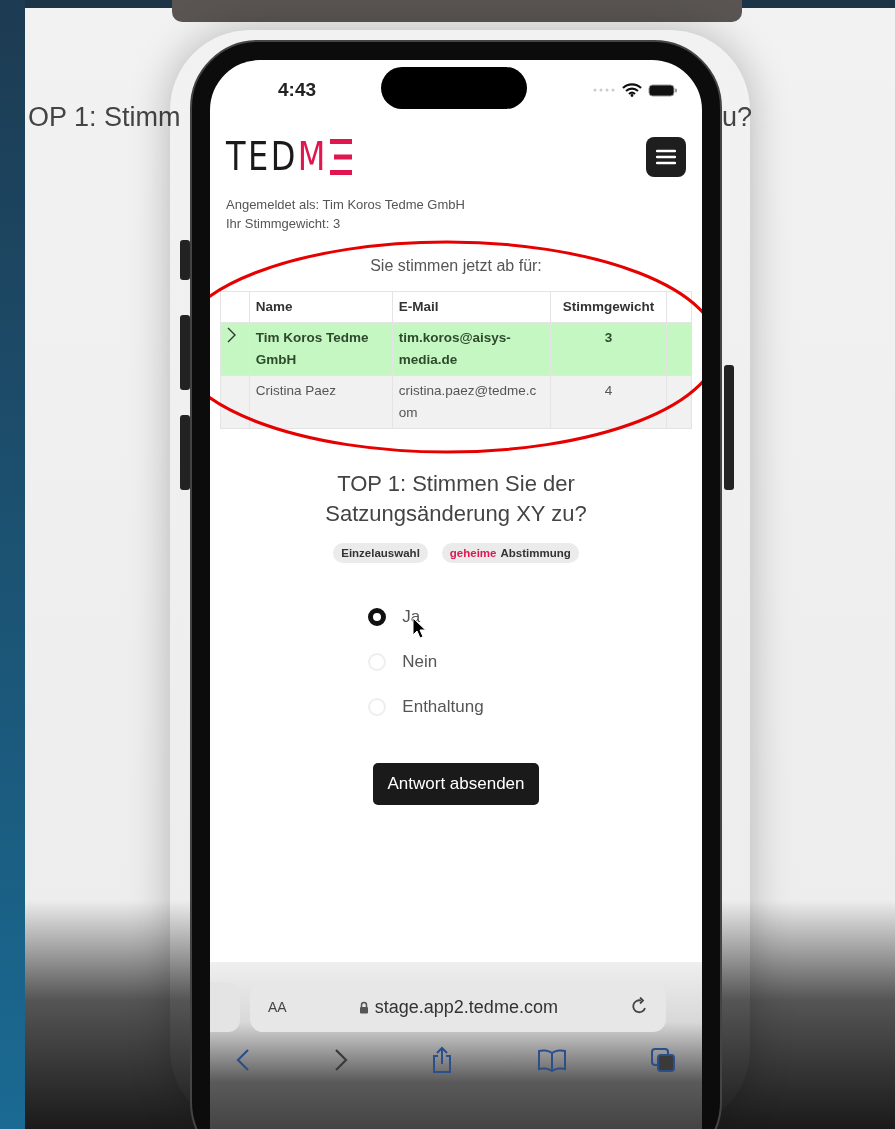 The height and width of the screenshot is (1129, 895). Describe the element at coordinates (277, 156) in the screenshot. I see `logo-text: TEDM` at that location.